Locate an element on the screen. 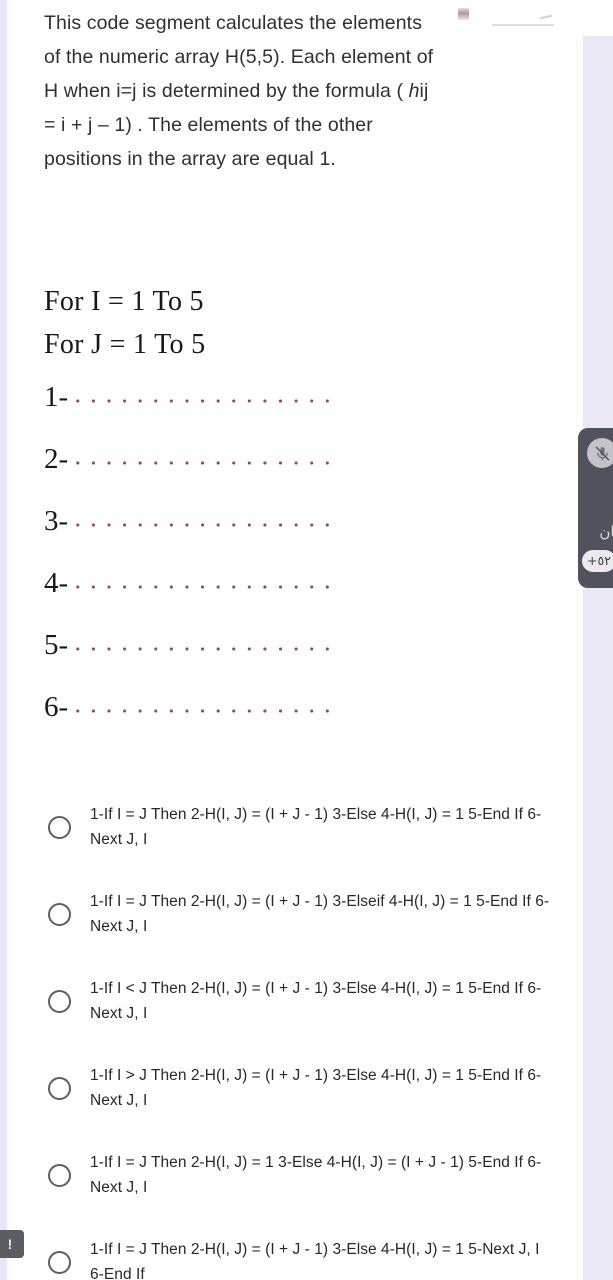  blank-line: 2- is located at coordinates (244, 459).